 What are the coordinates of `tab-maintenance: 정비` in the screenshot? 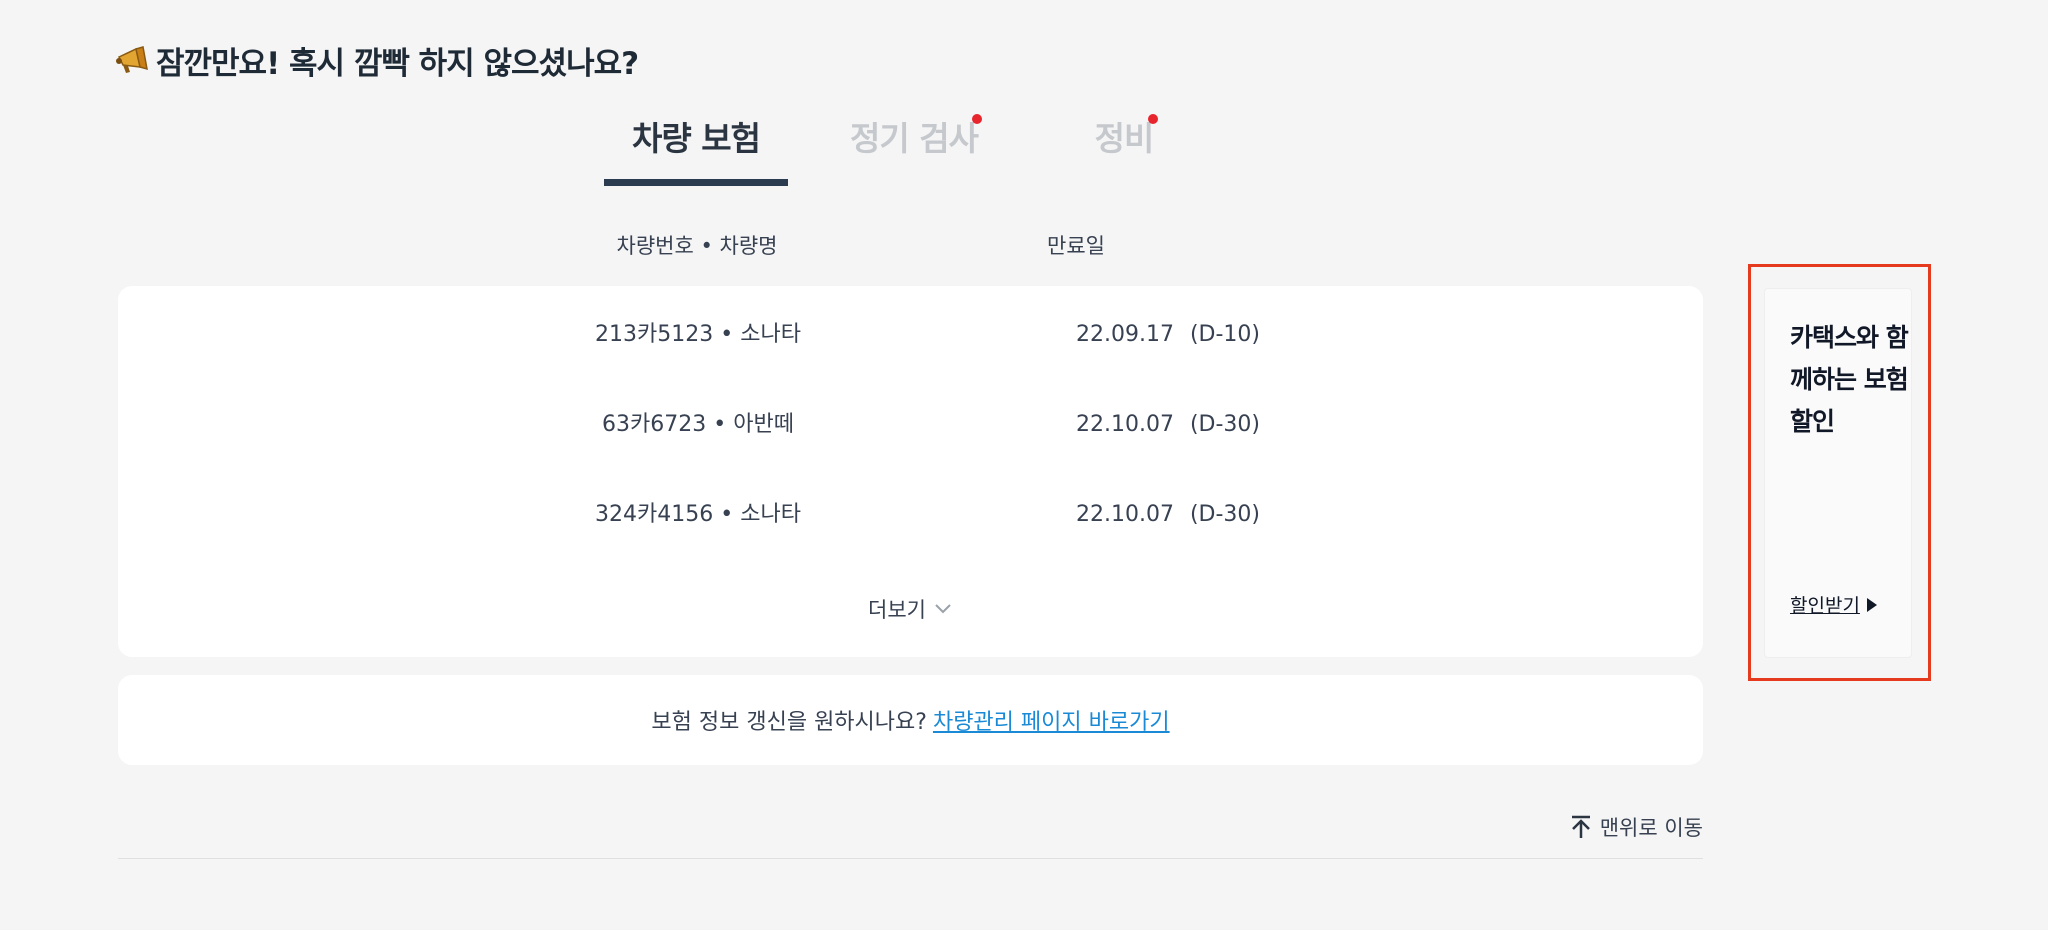 It's located at (1124, 147).